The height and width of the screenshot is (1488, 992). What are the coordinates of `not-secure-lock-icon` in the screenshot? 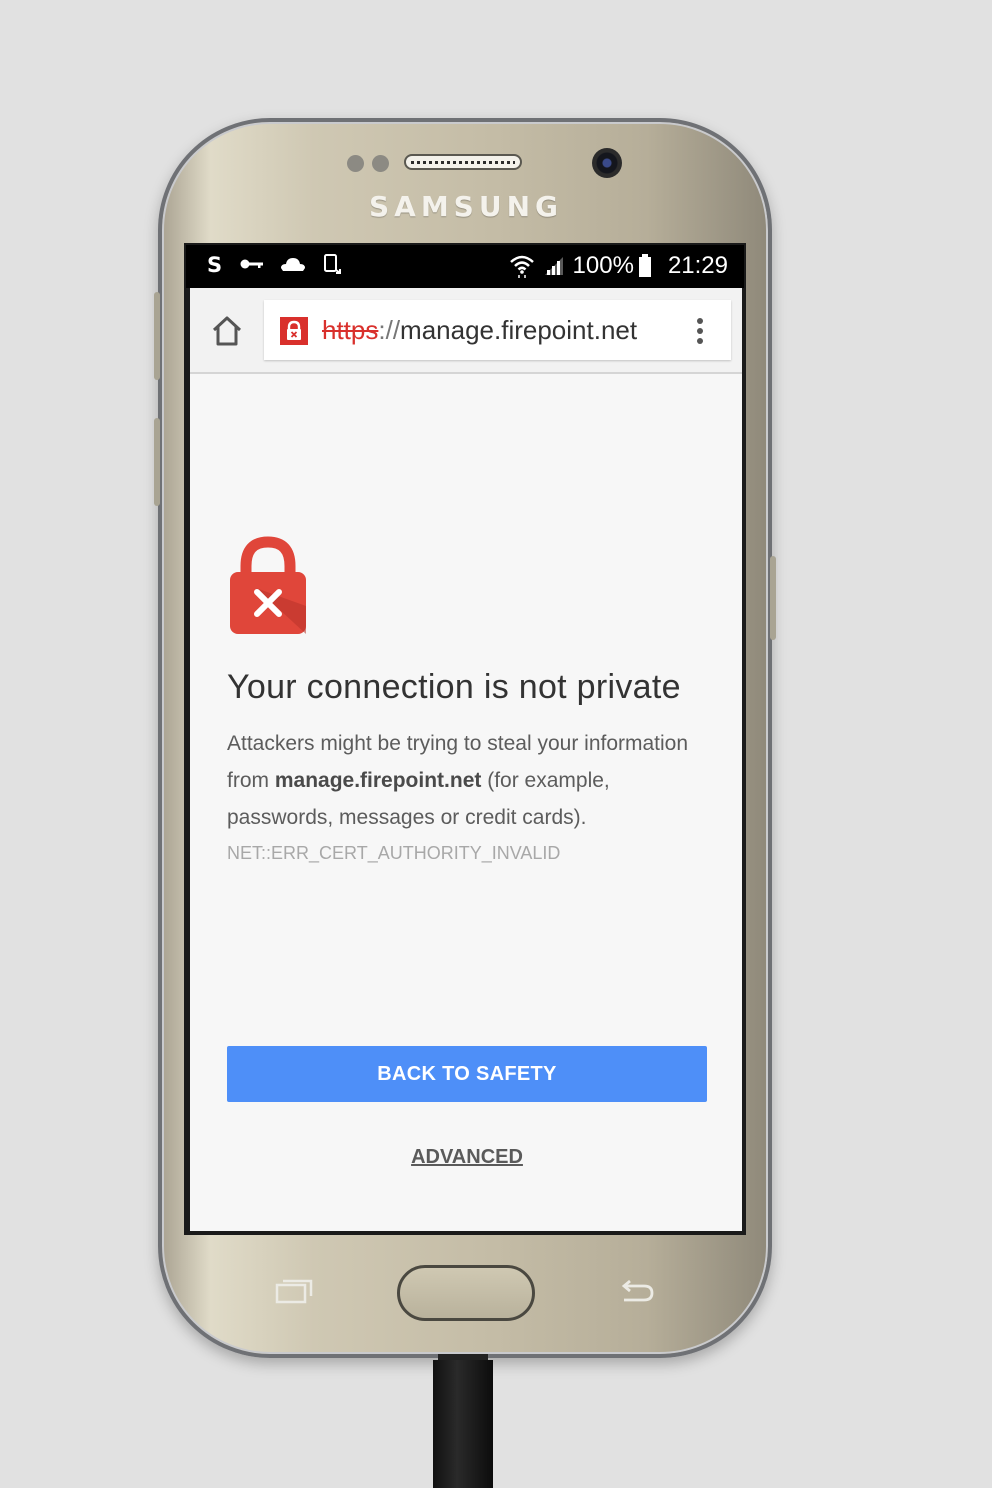 It's located at (268, 586).